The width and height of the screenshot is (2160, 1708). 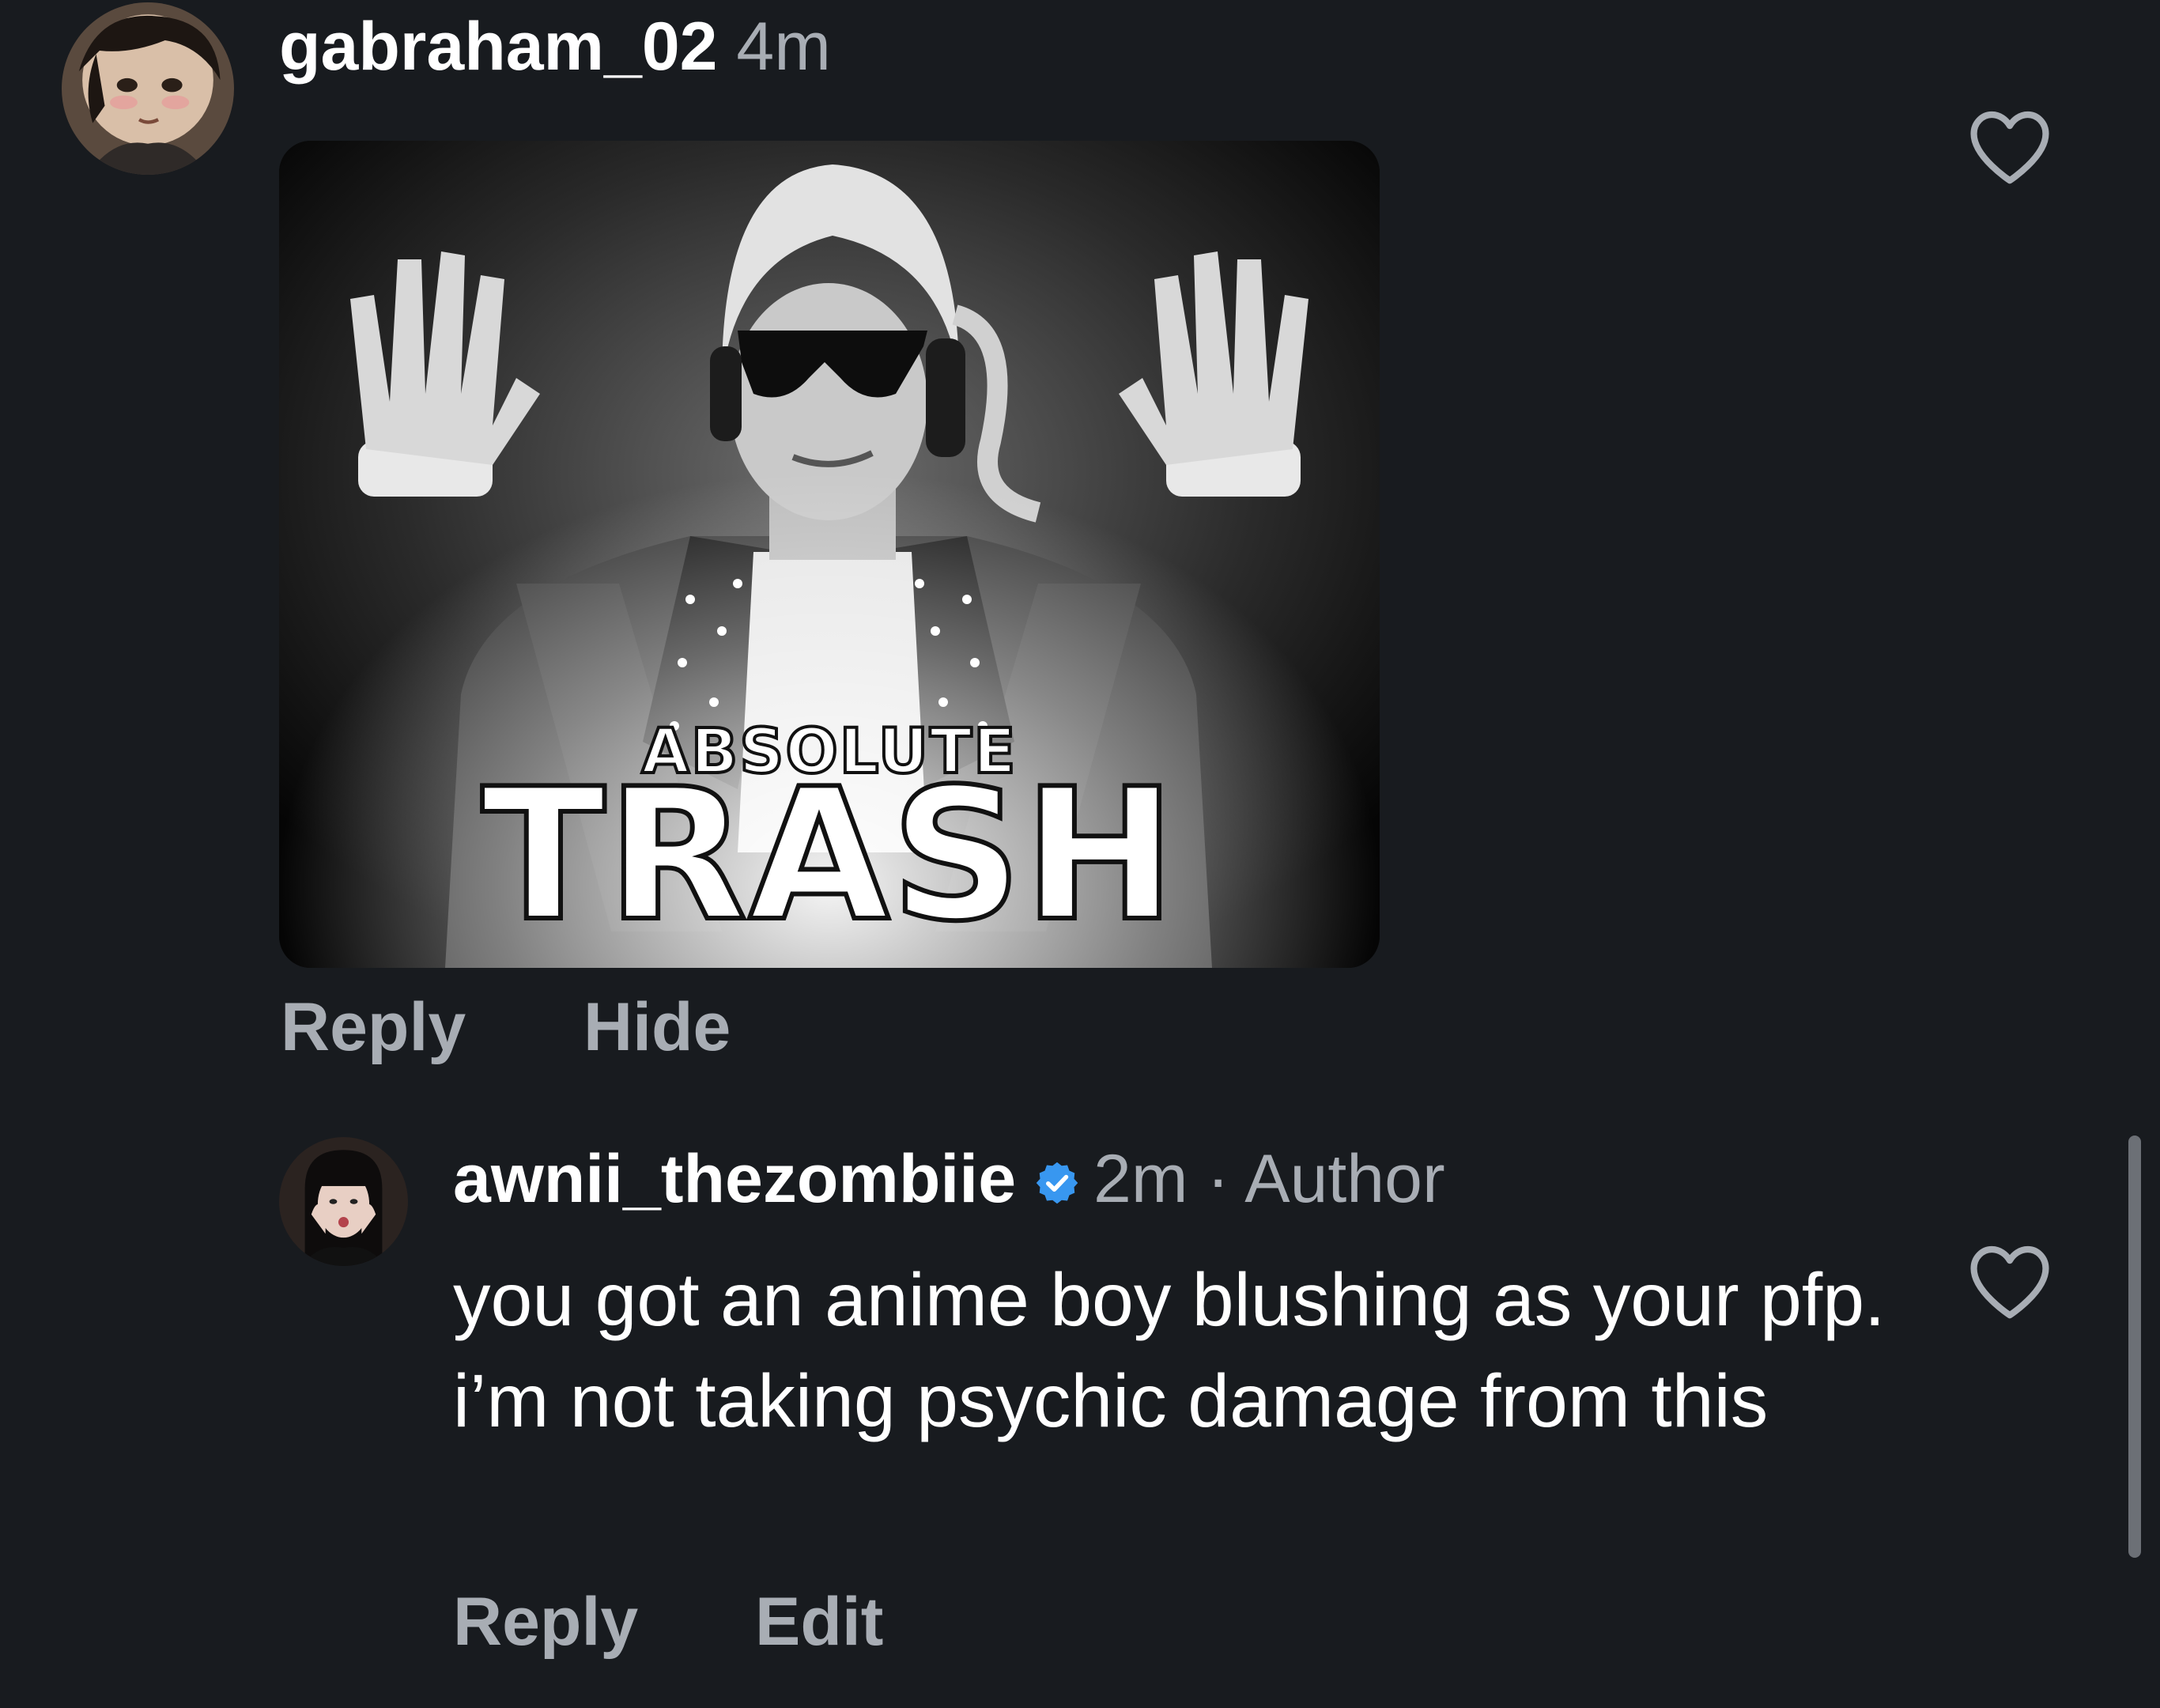 I want to click on profile-photo-avatar-icon, so click(x=343, y=1202).